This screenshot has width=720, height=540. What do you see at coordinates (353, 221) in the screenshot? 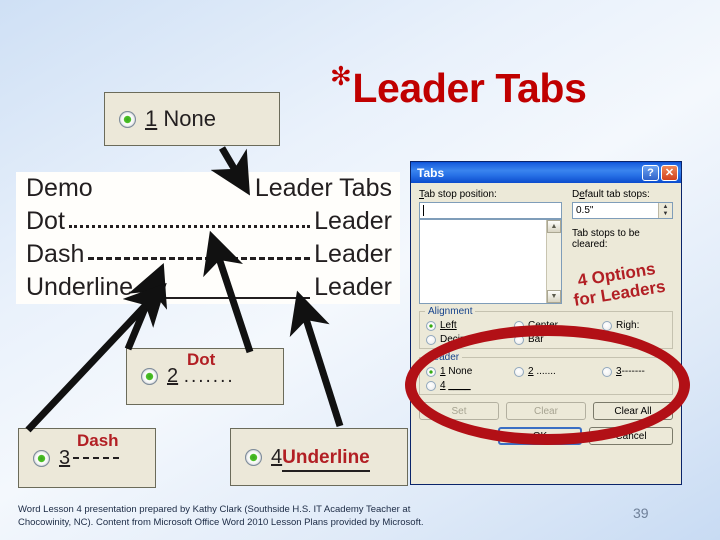
I see `demo-tail-dot: Leader` at bounding box center [353, 221].